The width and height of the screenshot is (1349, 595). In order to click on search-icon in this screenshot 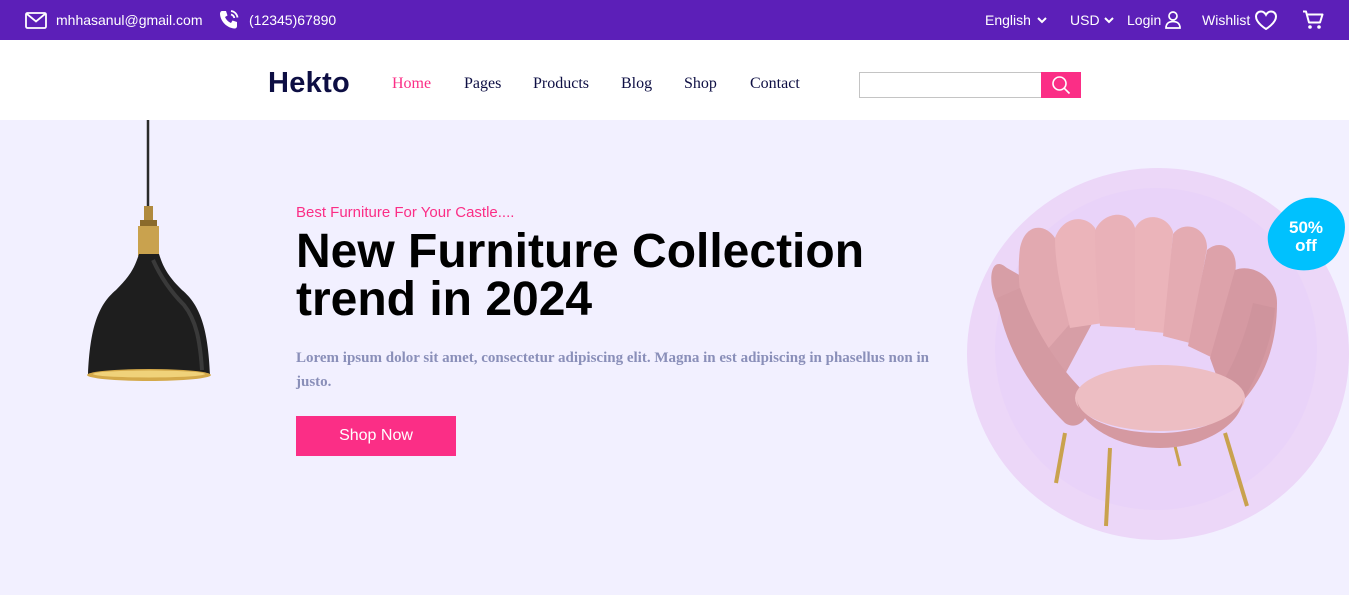, I will do `click(1061, 85)`.